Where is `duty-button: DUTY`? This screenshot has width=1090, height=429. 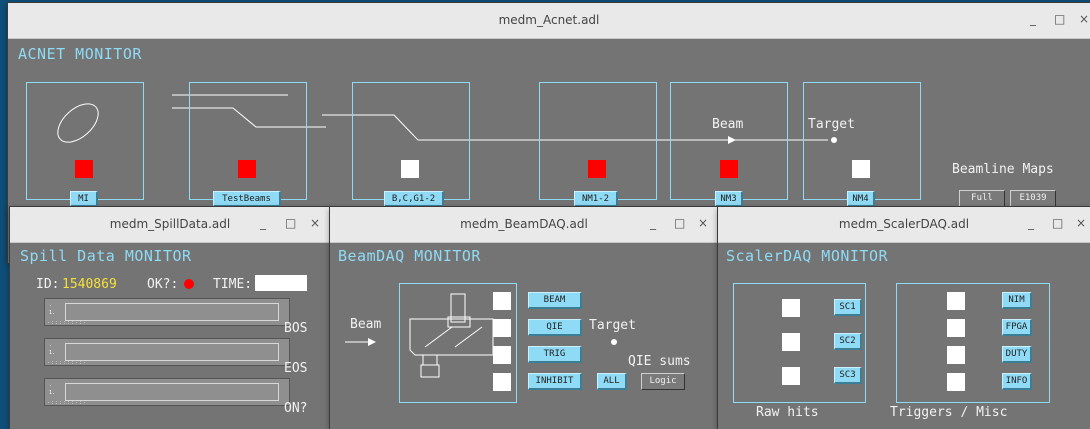
duty-button: DUTY is located at coordinates (1017, 354).